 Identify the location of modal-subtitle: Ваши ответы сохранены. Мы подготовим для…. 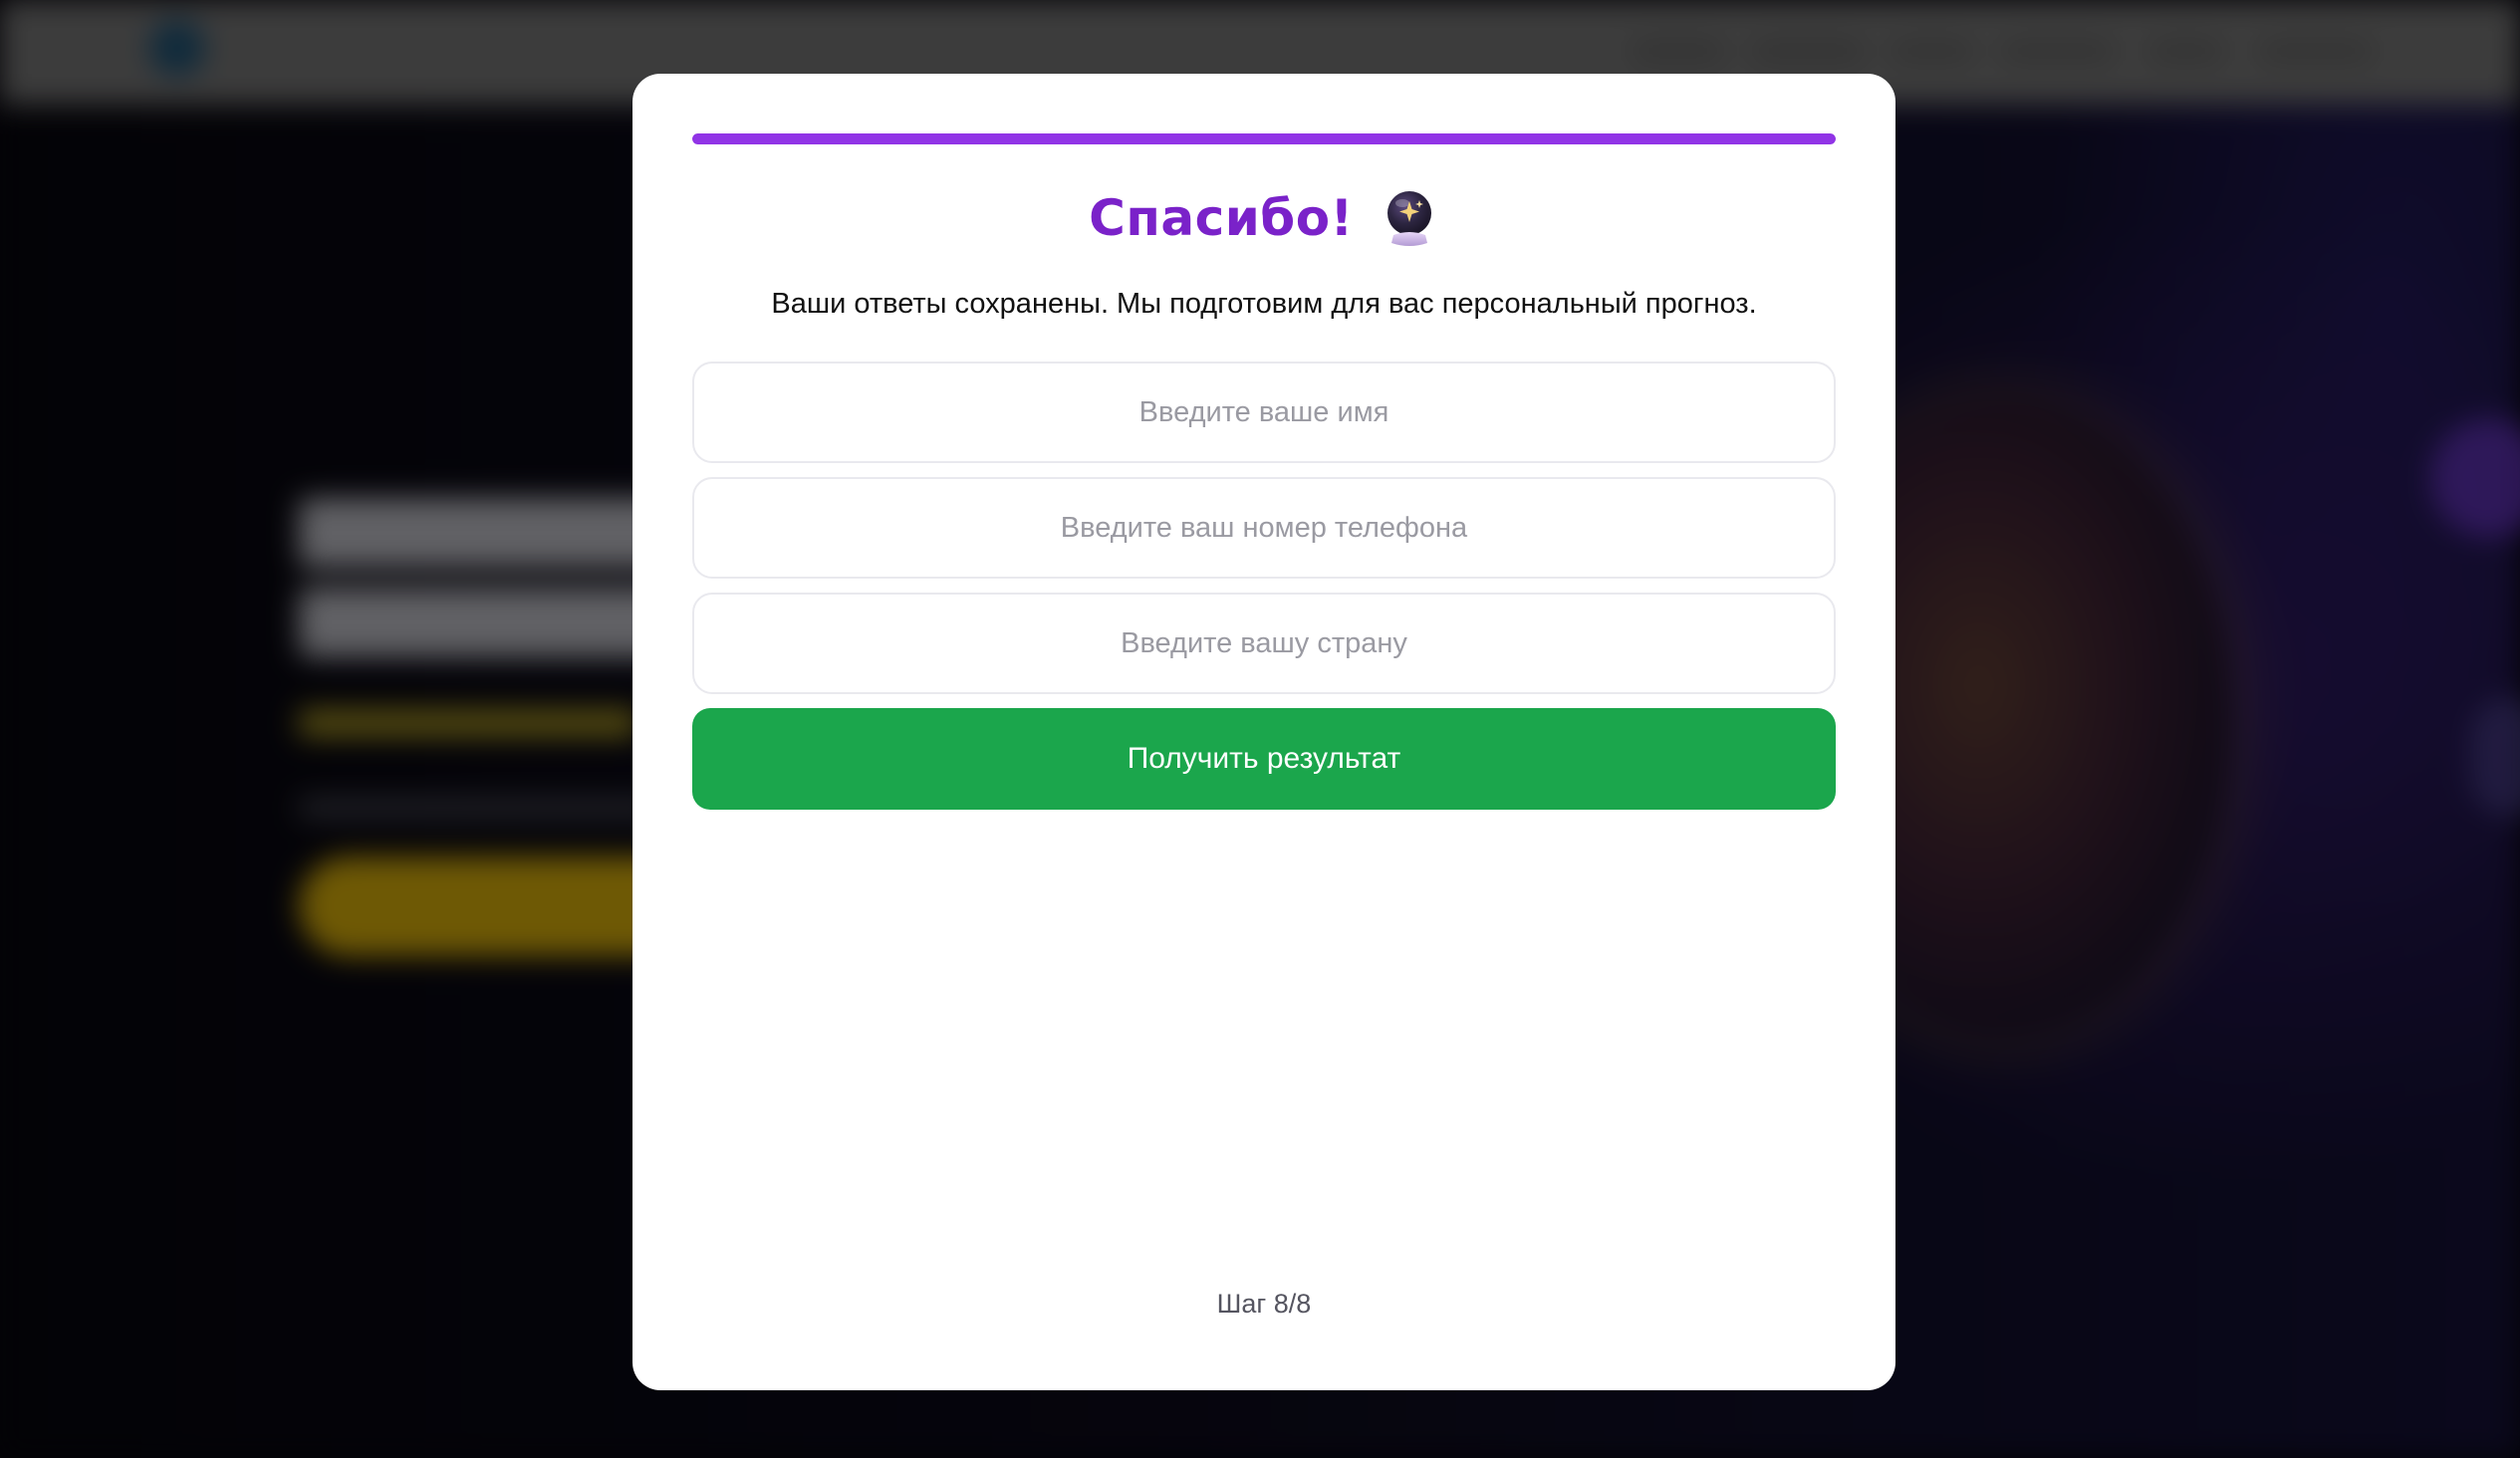
(1264, 304).